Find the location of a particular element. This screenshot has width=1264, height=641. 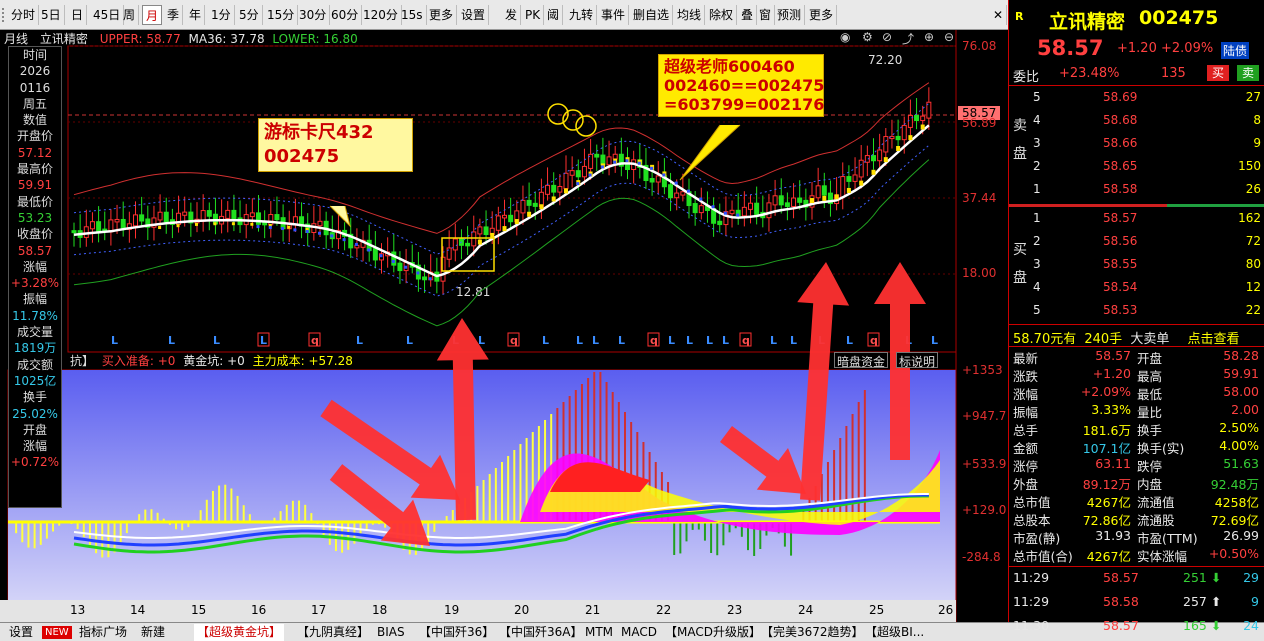

toolbar-item-12: 60分 is located at coordinates (345, 15).